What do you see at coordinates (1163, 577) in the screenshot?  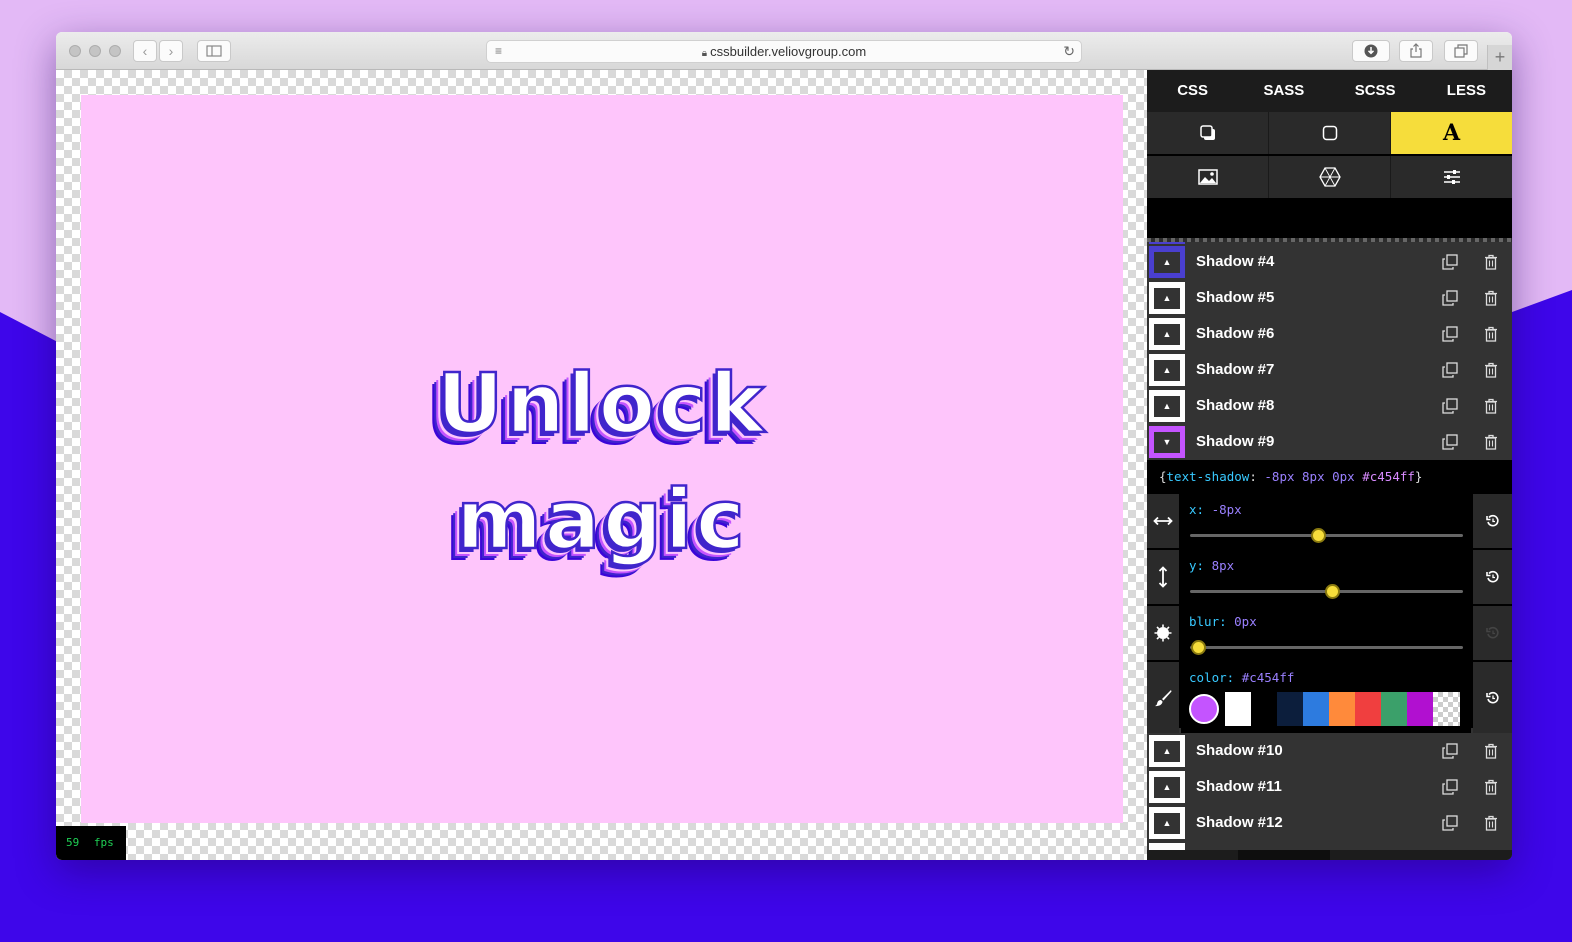 I see `vertical-arrows-icon` at bounding box center [1163, 577].